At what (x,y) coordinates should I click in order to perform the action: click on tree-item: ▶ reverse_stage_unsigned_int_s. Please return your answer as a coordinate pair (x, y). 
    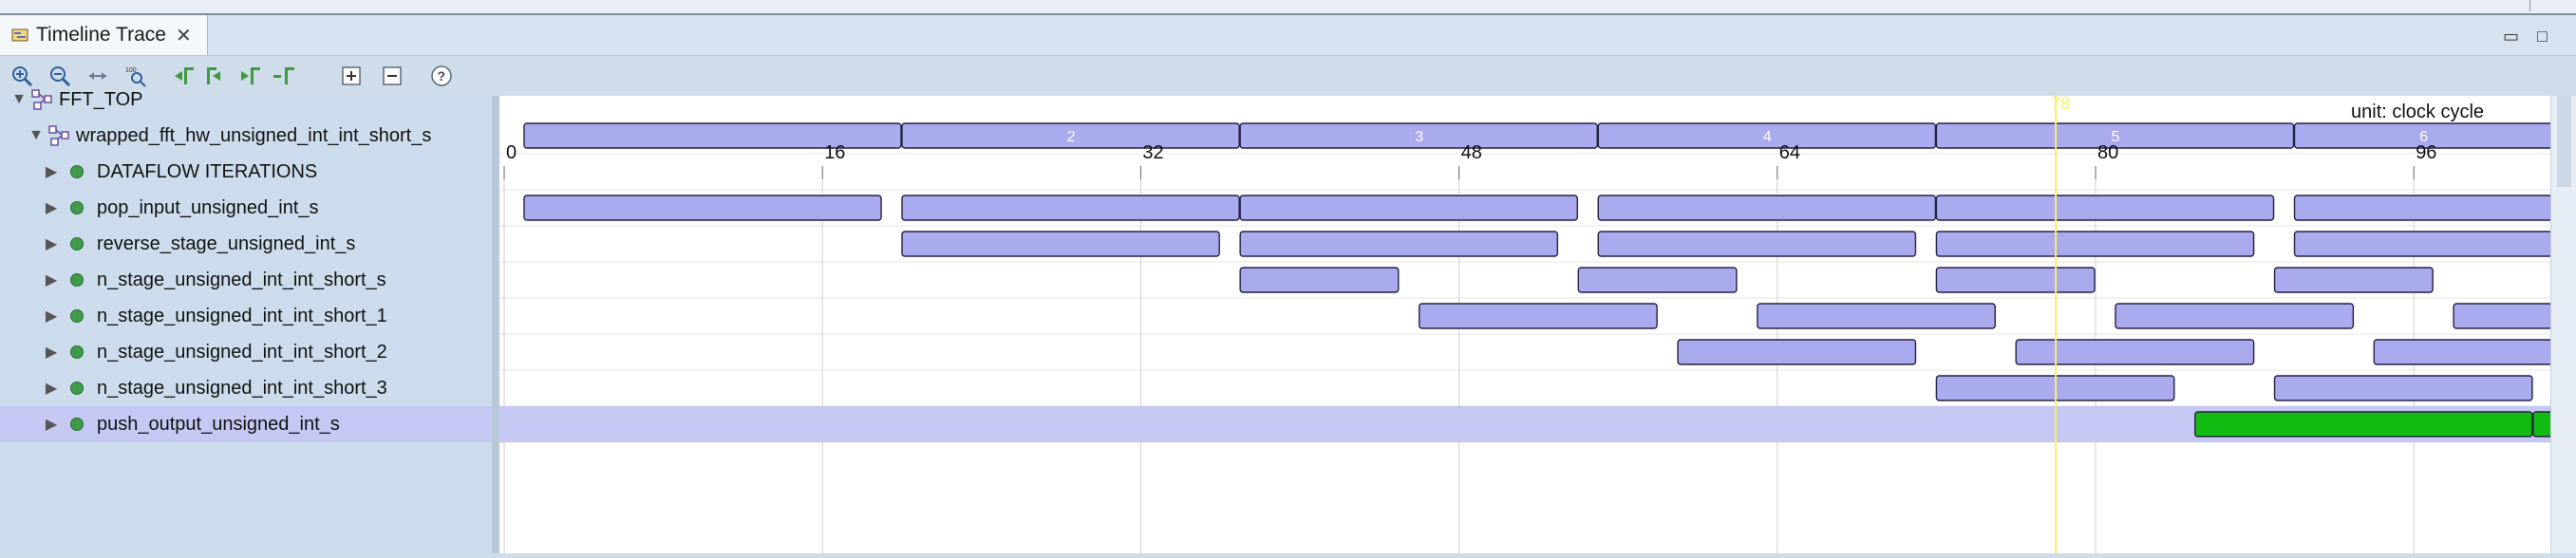
    Looking at the image, I should click on (246, 244).